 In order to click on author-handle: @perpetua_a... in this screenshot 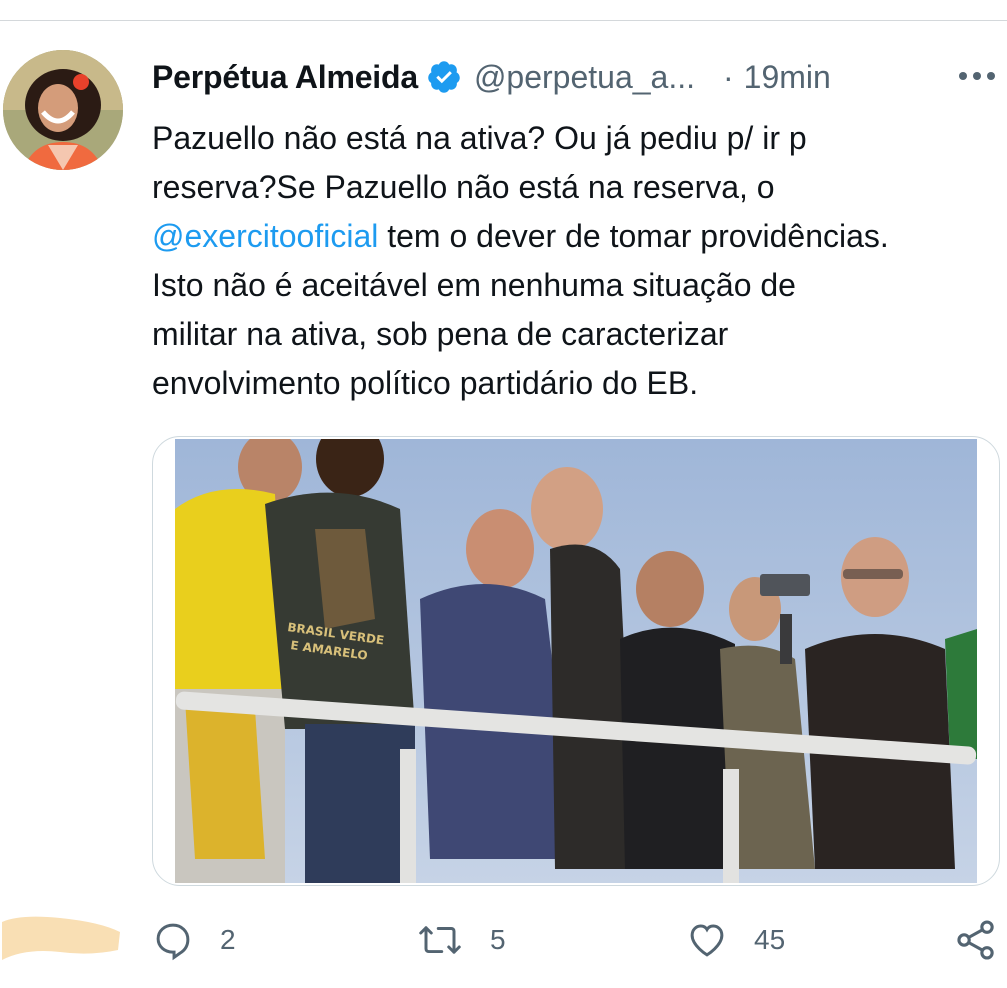, I will do `click(584, 77)`.